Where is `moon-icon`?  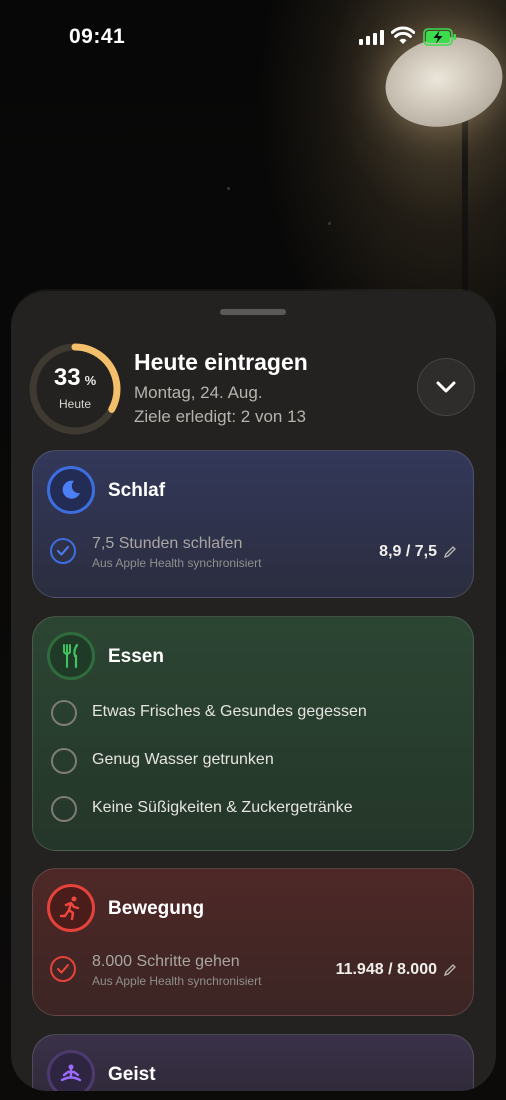
moon-icon is located at coordinates (71, 490).